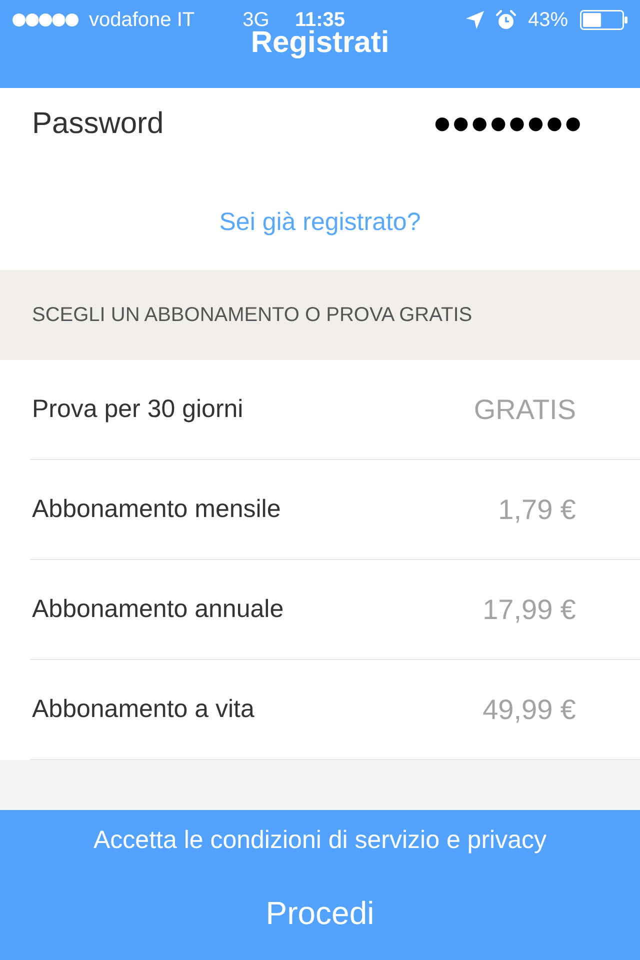 The height and width of the screenshot is (960, 640). What do you see at coordinates (529, 710) in the screenshot?
I see `plan-price: 49,99 €` at bounding box center [529, 710].